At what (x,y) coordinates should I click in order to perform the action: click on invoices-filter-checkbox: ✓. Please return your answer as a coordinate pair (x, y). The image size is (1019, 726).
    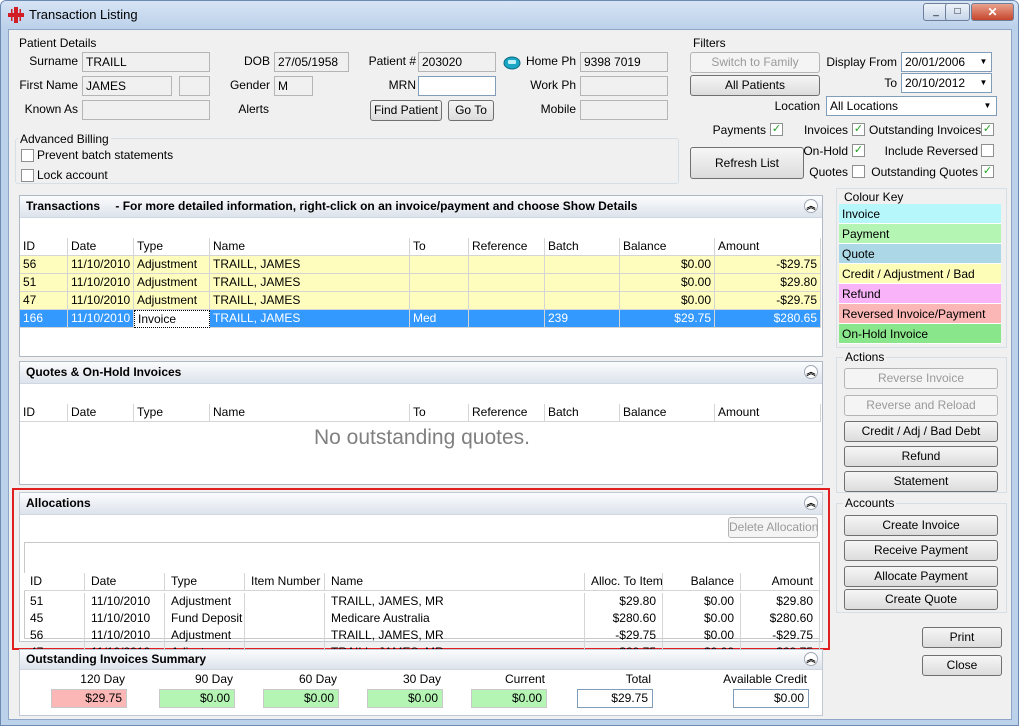
    Looking at the image, I should click on (858, 129).